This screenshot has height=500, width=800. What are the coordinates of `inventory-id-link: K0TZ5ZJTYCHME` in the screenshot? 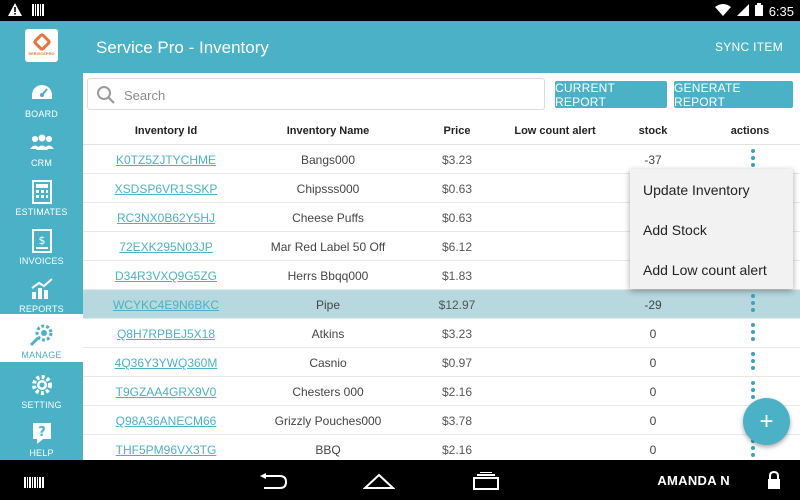 It's located at (166, 160).